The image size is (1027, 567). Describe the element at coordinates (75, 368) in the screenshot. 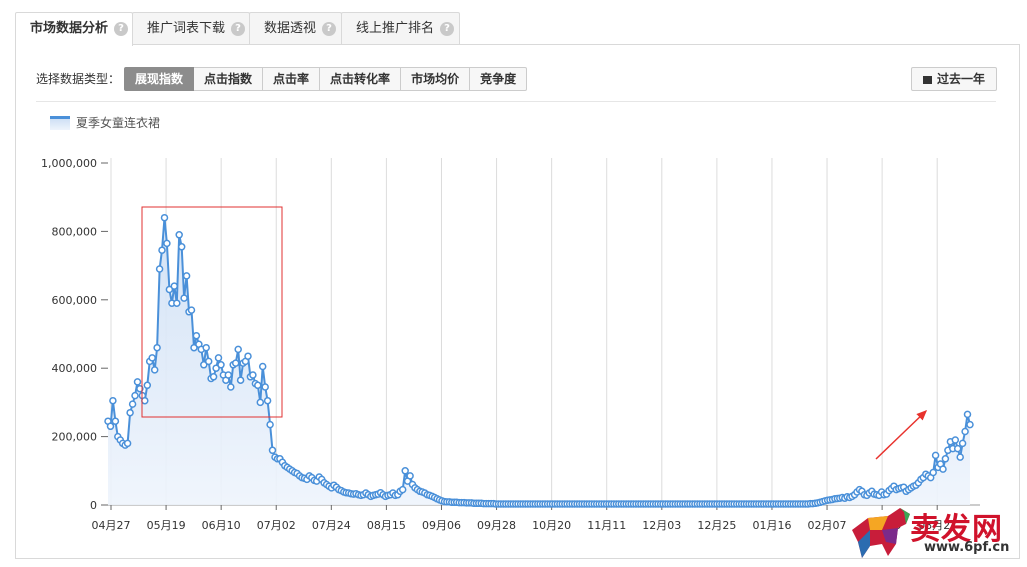

I see `y-tick-label: 400,000` at that location.